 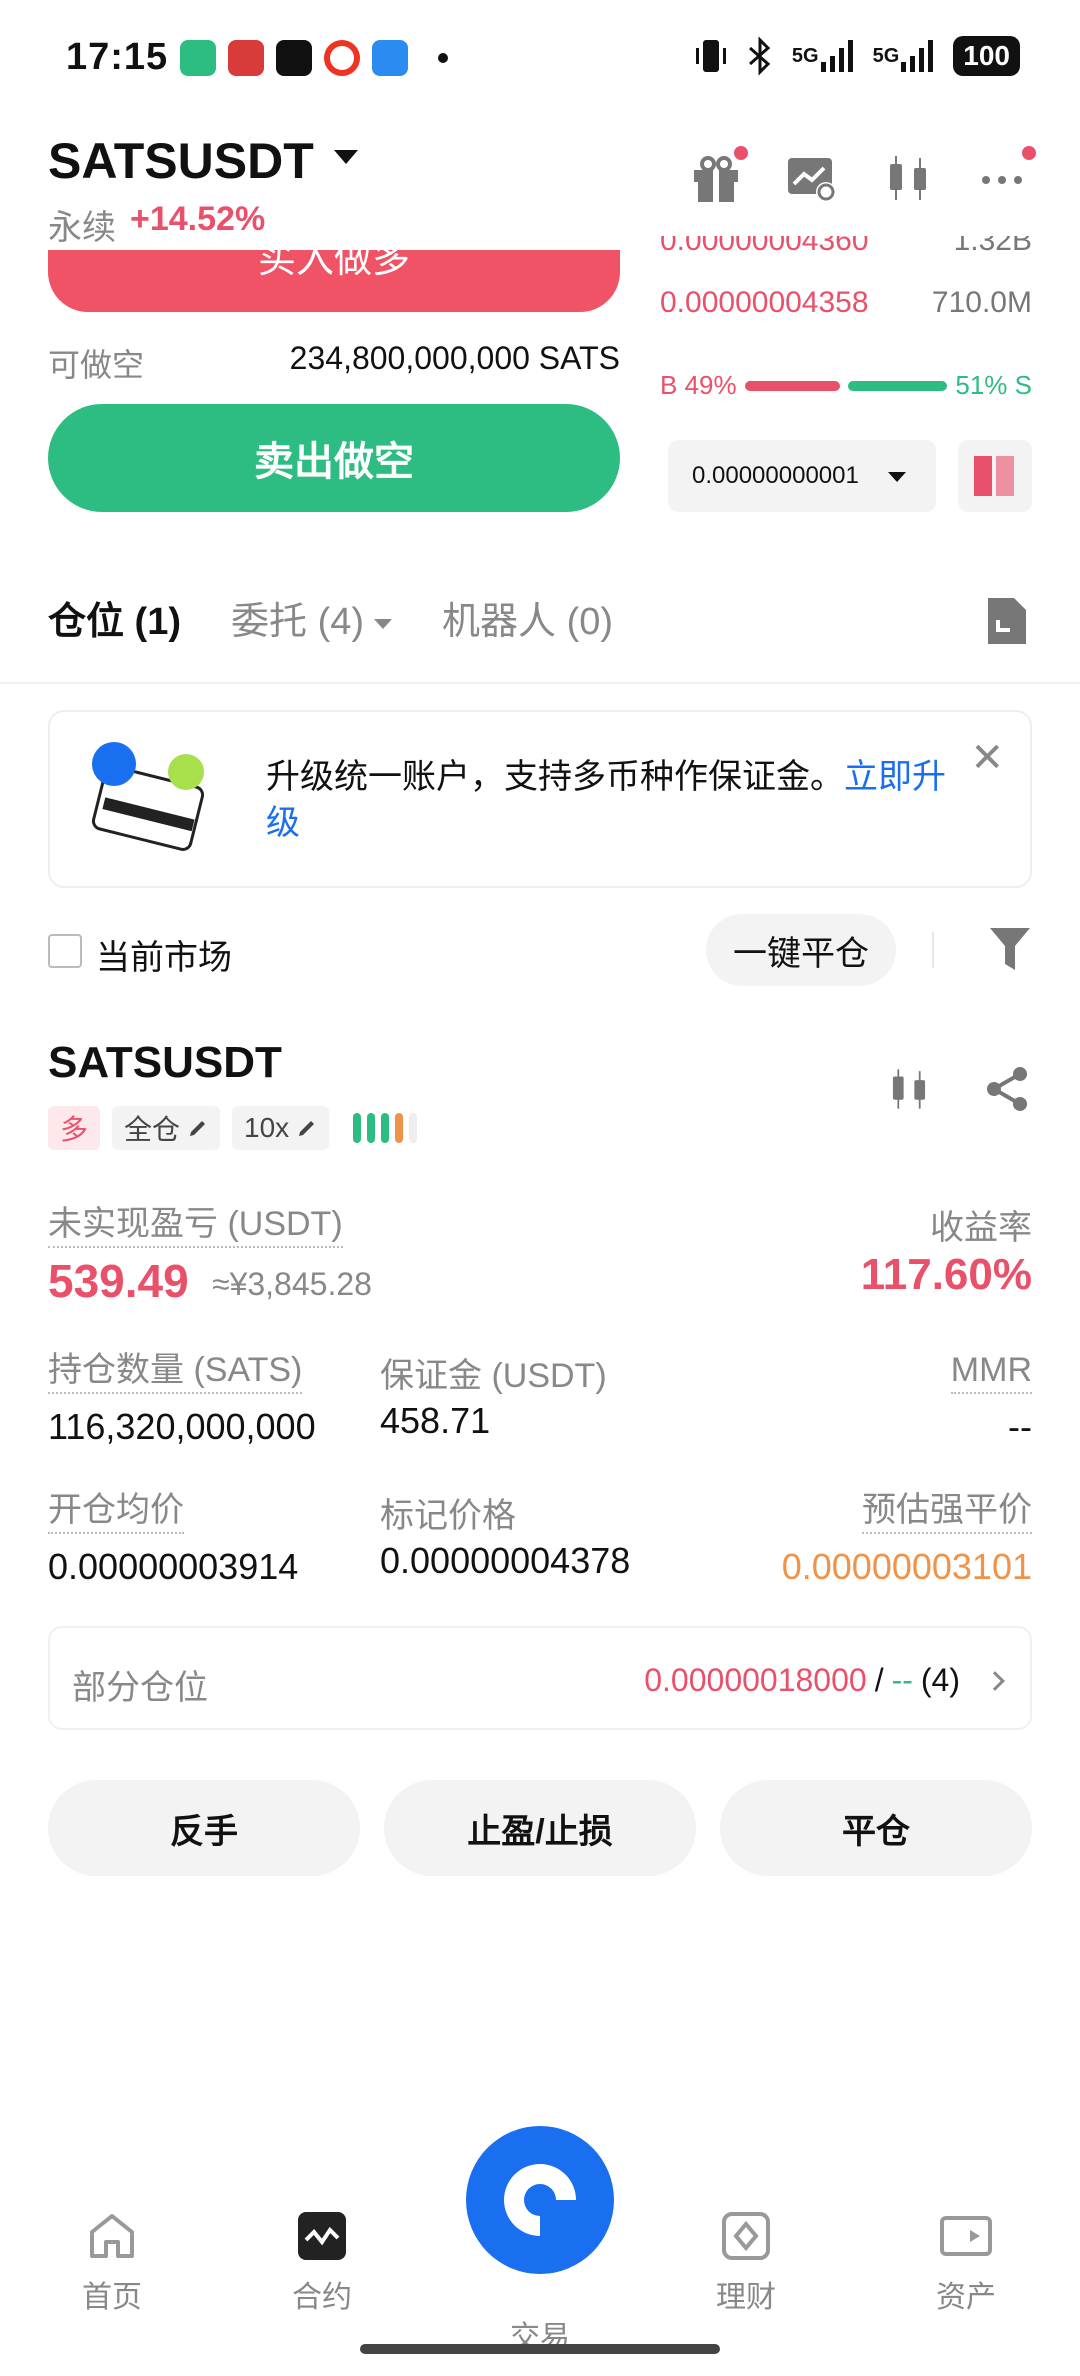 What do you see at coordinates (540, 1678) in the screenshot?
I see `partial-positions-row: 部分仓位 0.00000018000 / -- (4)` at bounding box center [540, 1678].